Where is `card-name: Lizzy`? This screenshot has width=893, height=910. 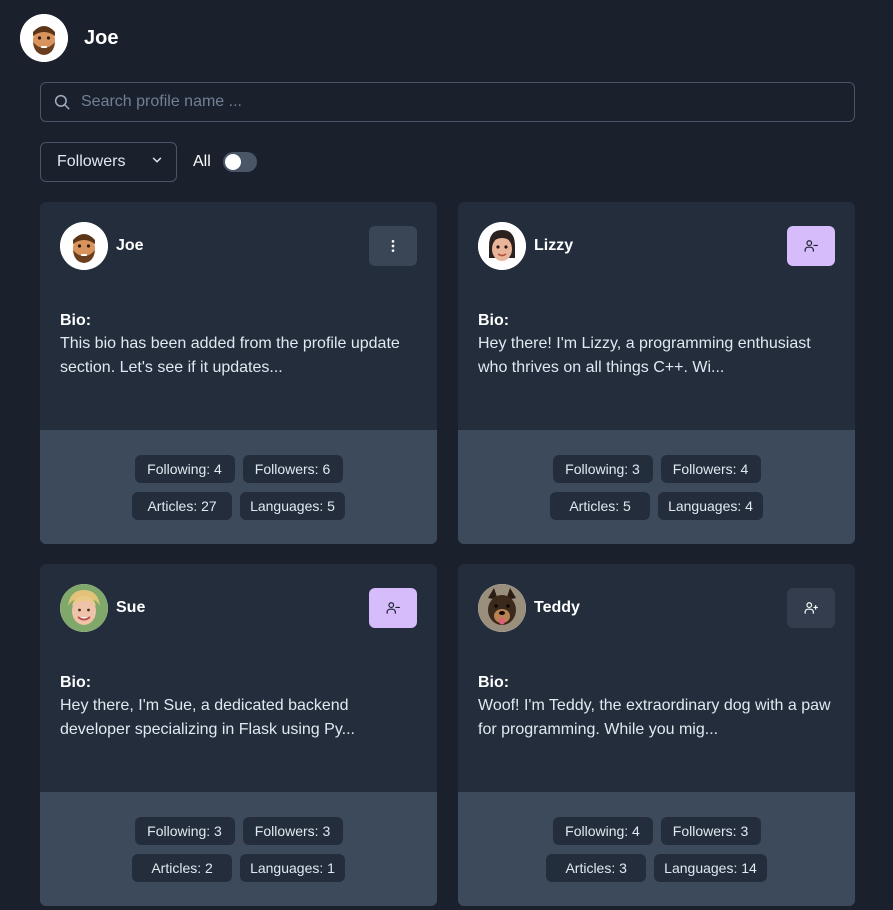 card-name: Lizzy is located at coordinates (553, 246).